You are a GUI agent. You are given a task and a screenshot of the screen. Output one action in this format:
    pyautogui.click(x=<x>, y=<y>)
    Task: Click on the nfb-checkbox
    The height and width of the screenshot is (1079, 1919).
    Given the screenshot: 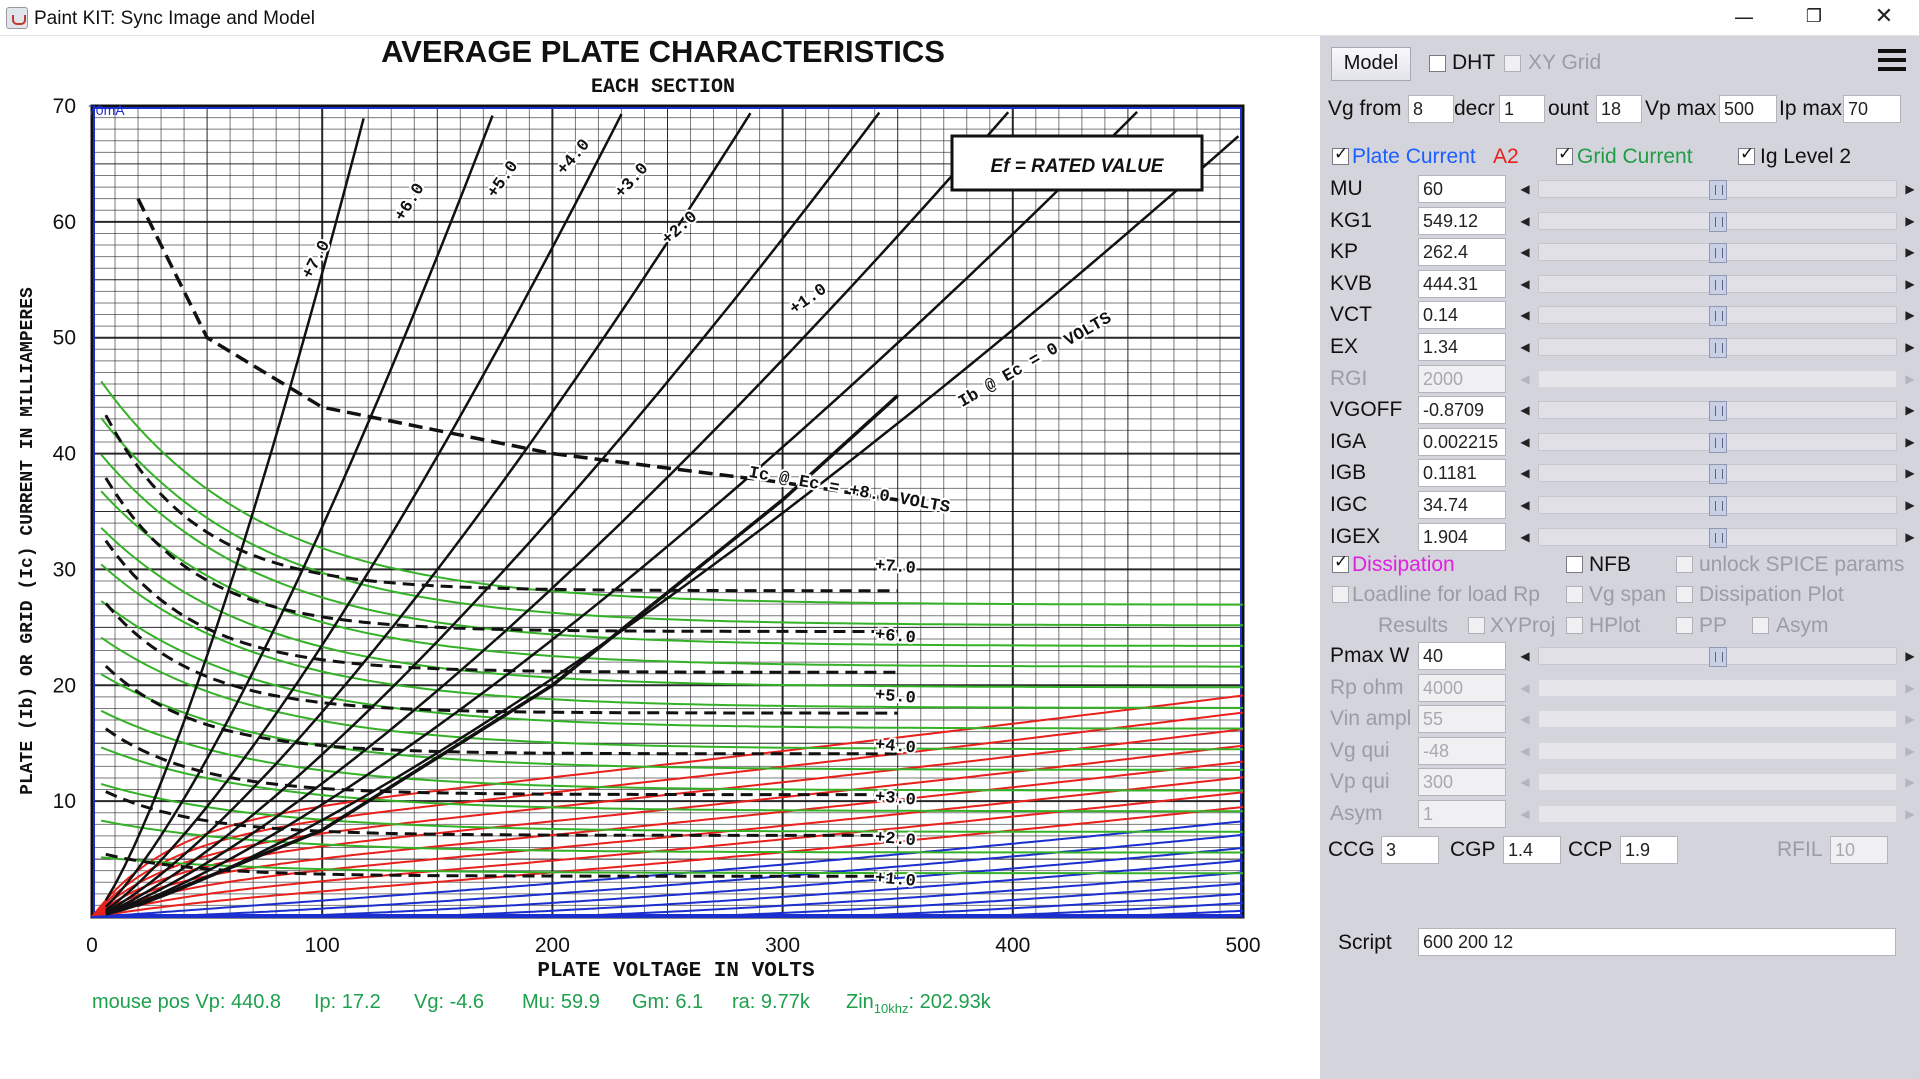 What is the action you would take?
    pyautogui.click(x=1574, y=564)
    